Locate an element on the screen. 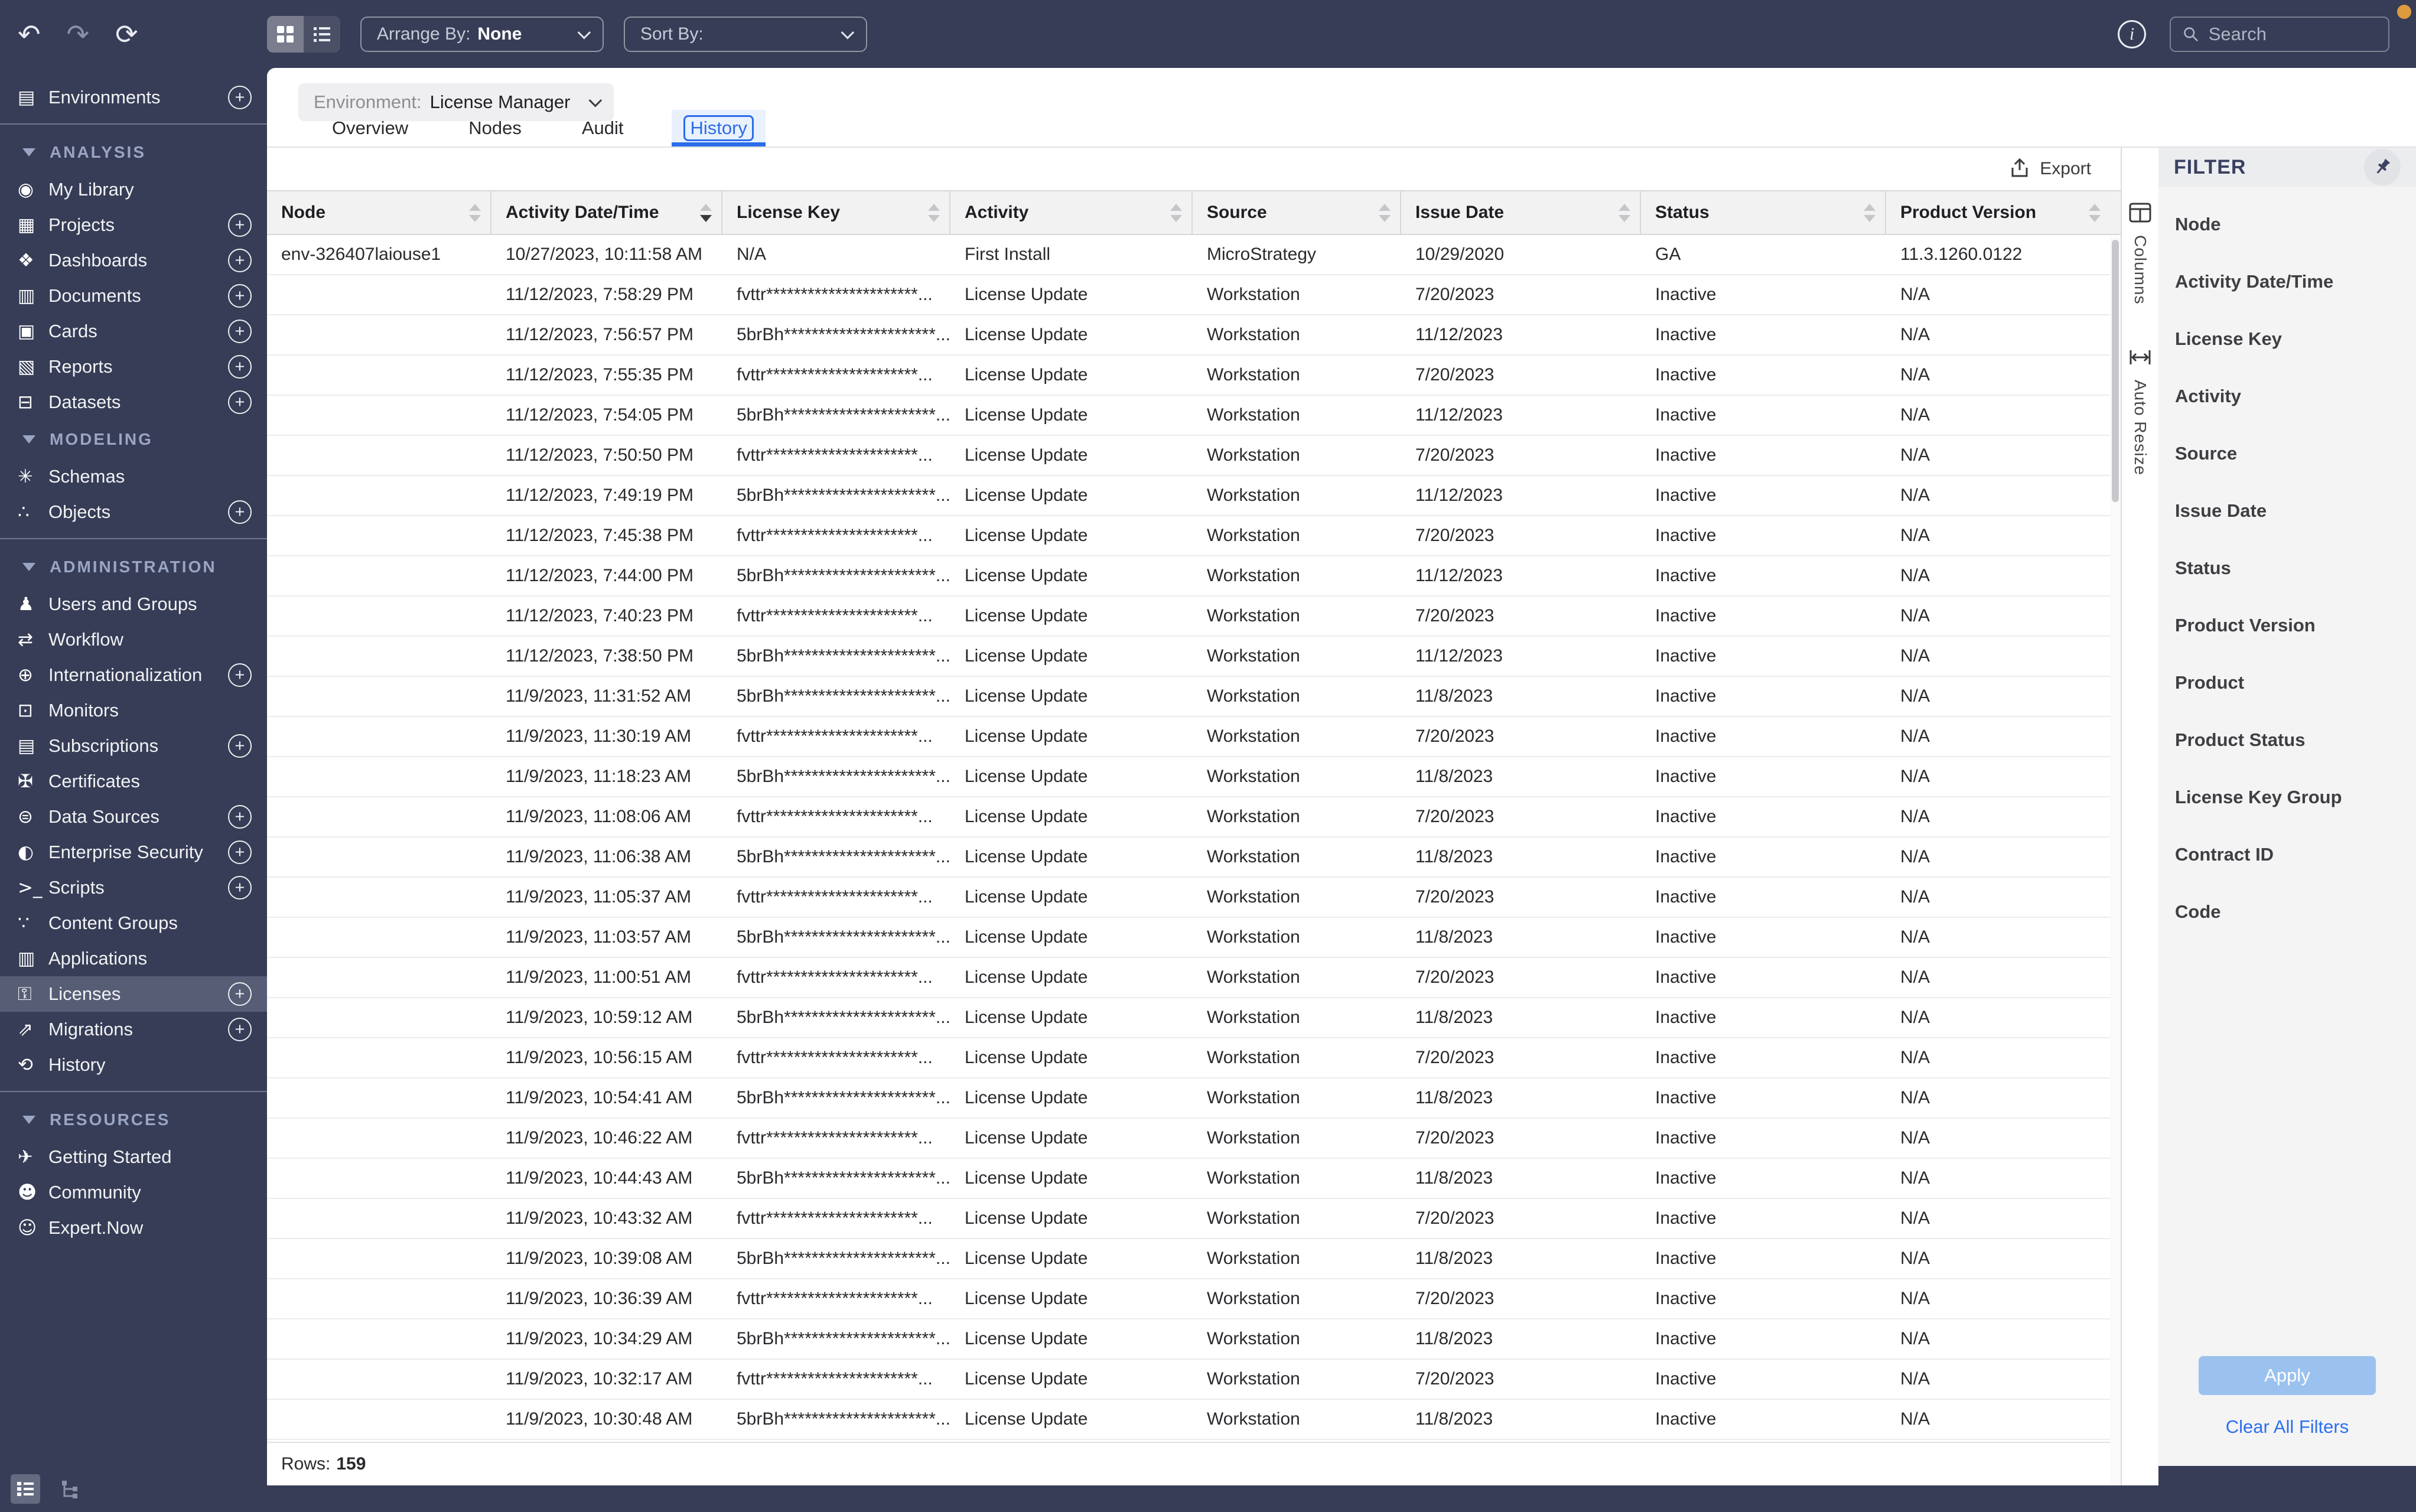 The image size is (2416, 1512). clear-all-filters-link: Clear All Filters is located at coordinates (2287, 1427).